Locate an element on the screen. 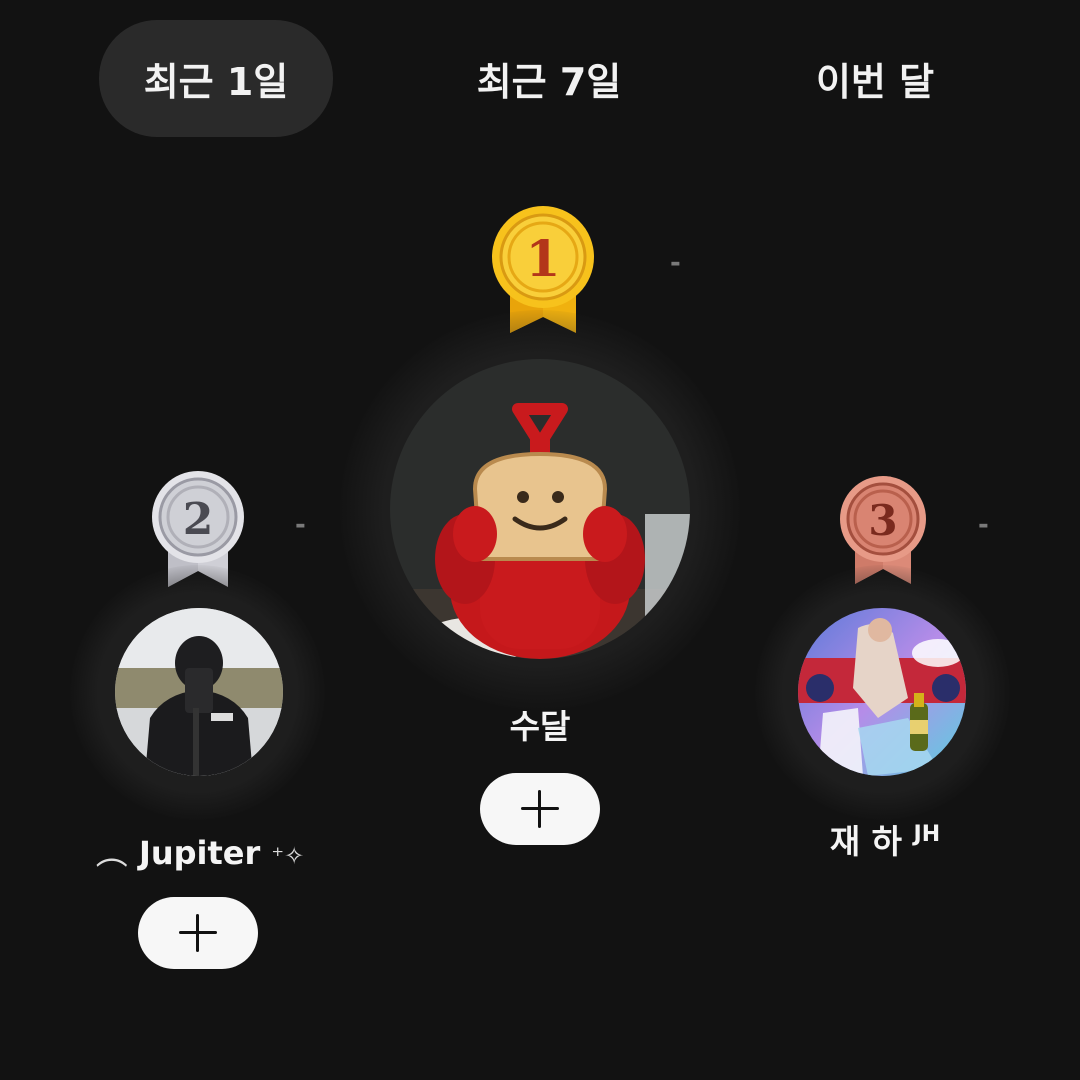  nickname-third: 재 하 JH is located at coordinates (885, 839).